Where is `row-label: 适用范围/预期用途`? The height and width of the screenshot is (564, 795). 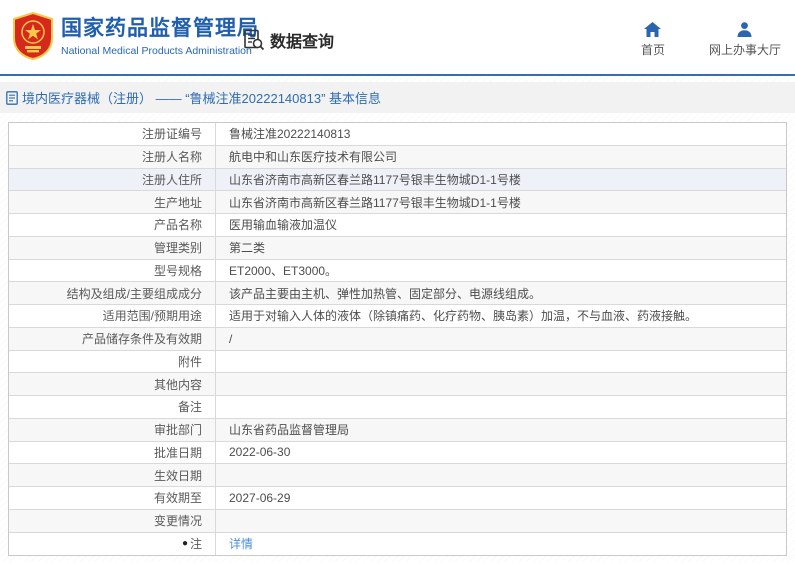
row-label: 适用范围/预期用途 is located at coordinates (112, 316).